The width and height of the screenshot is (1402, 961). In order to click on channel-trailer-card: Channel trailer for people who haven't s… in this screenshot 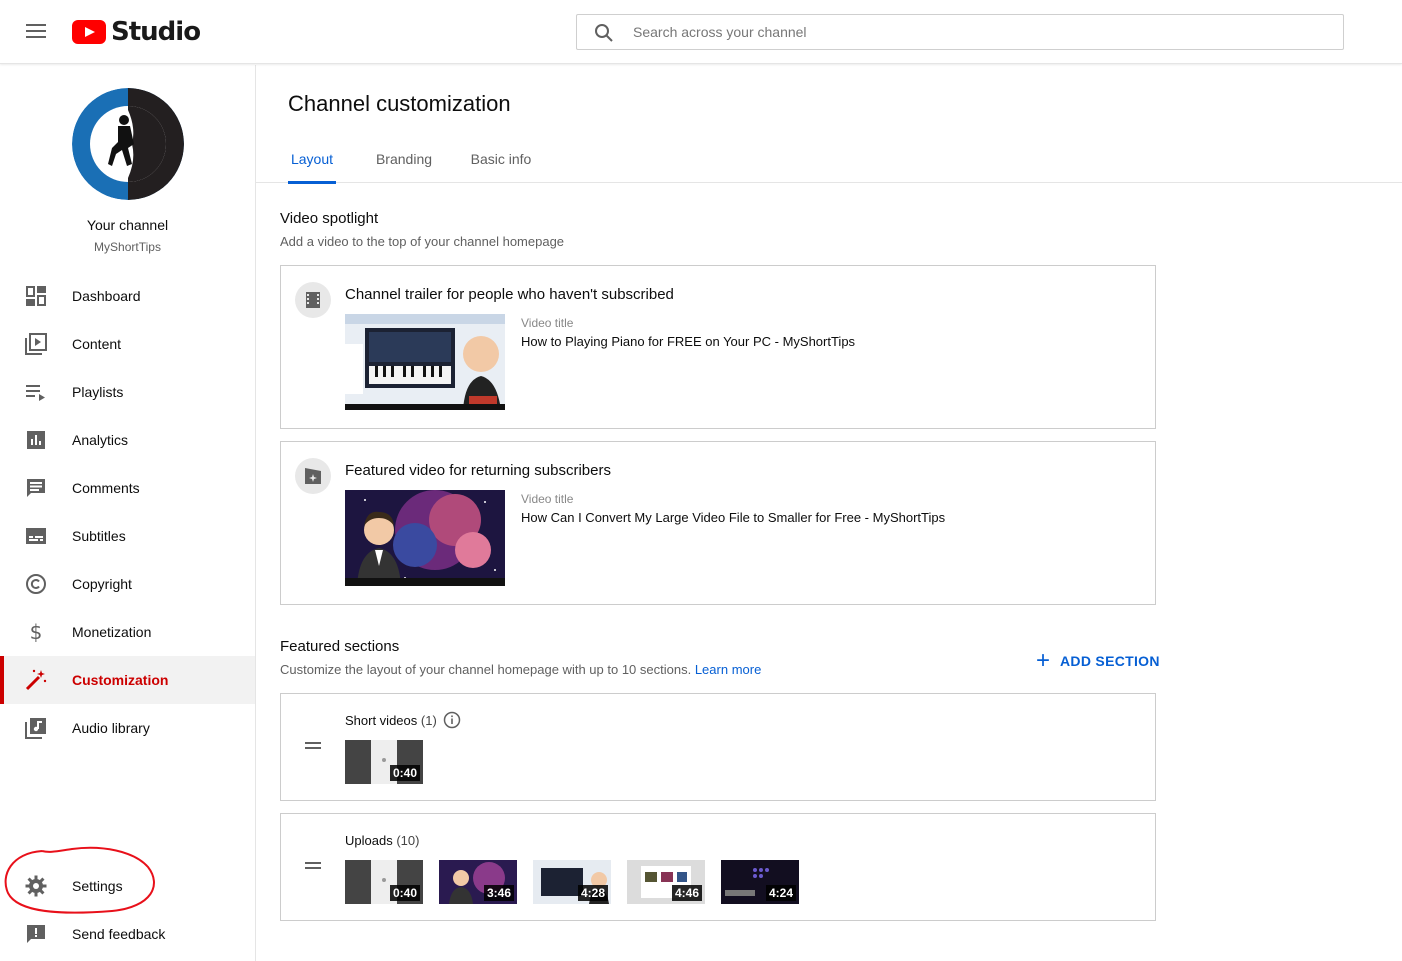, I will do `click(718, 347)`.